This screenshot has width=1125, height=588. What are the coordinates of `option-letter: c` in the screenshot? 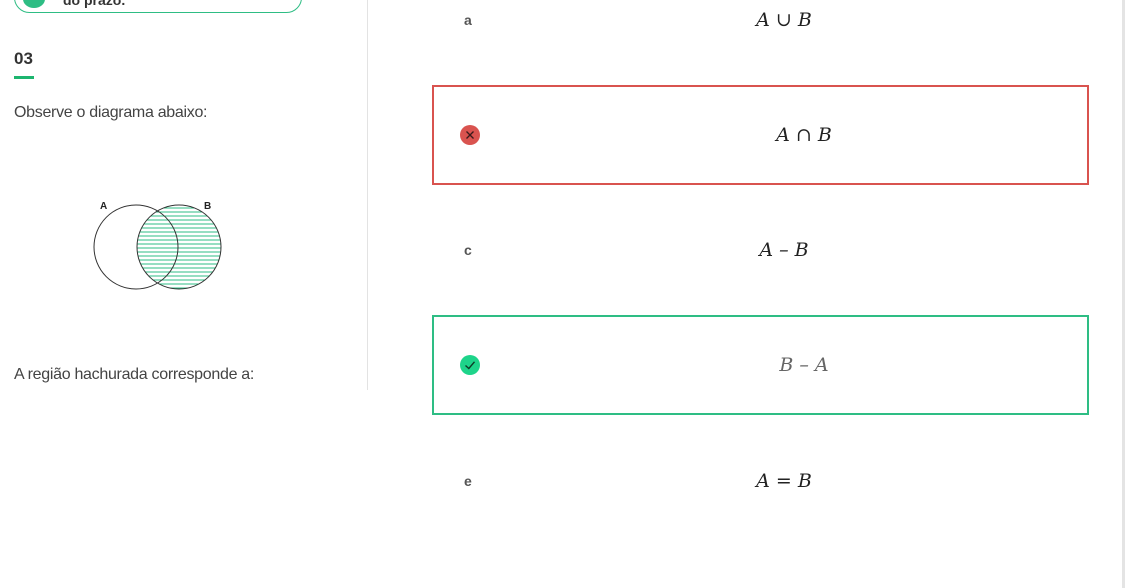 It's located at (468, 250).